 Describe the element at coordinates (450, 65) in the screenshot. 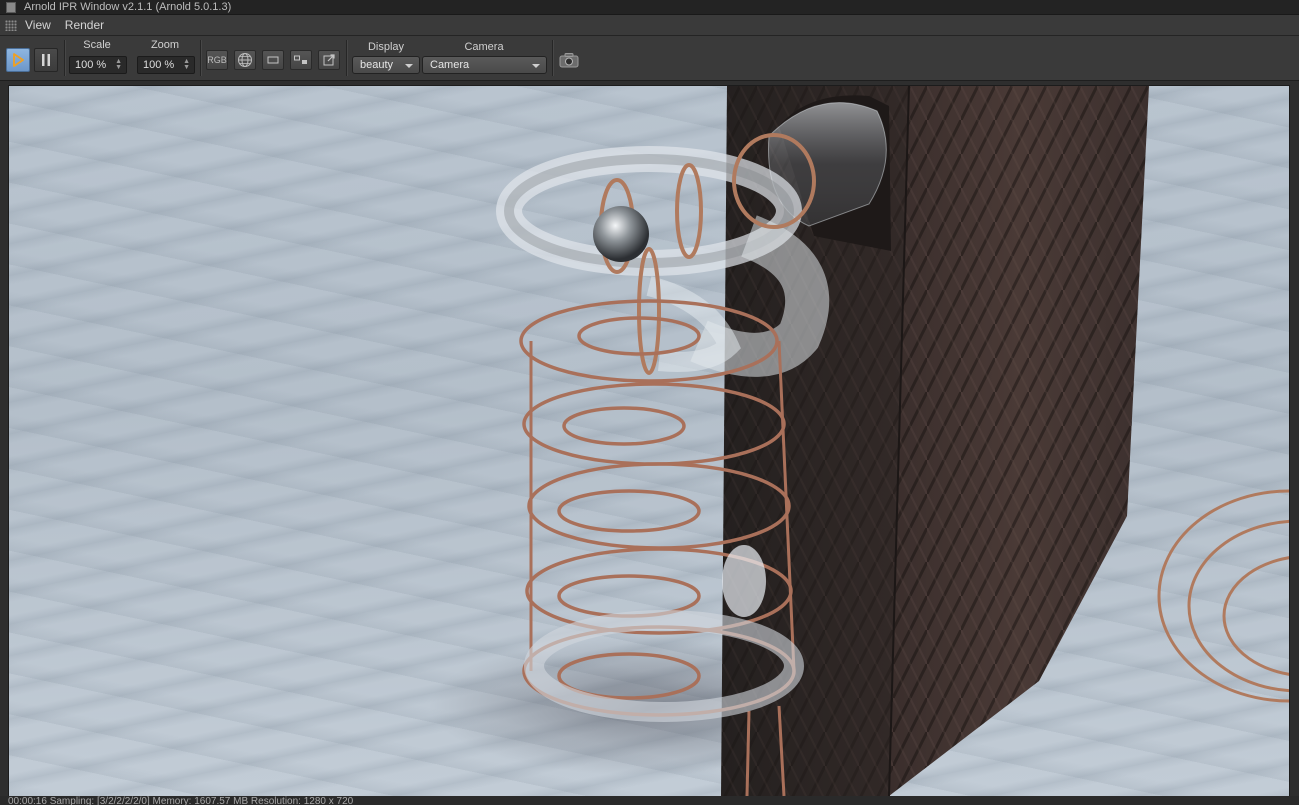

I see `camera-value: Camera` at that location.